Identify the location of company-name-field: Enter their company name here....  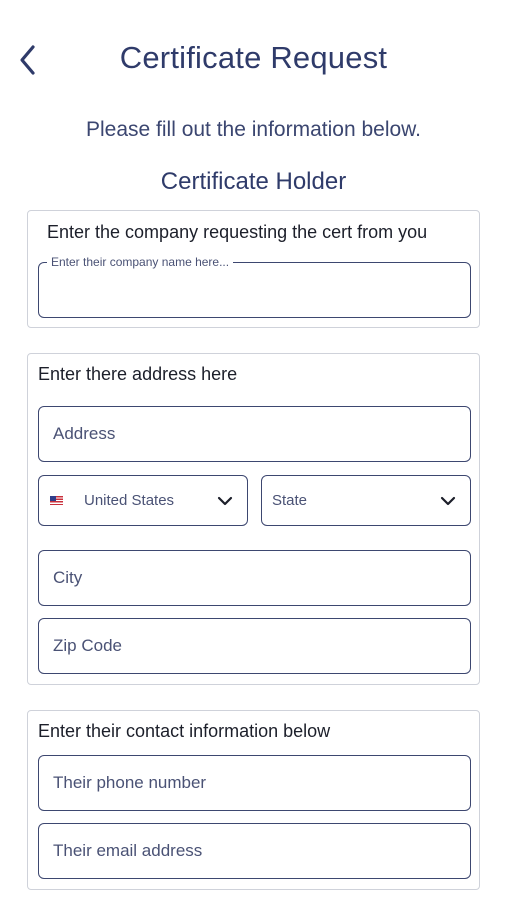
(254, 286).